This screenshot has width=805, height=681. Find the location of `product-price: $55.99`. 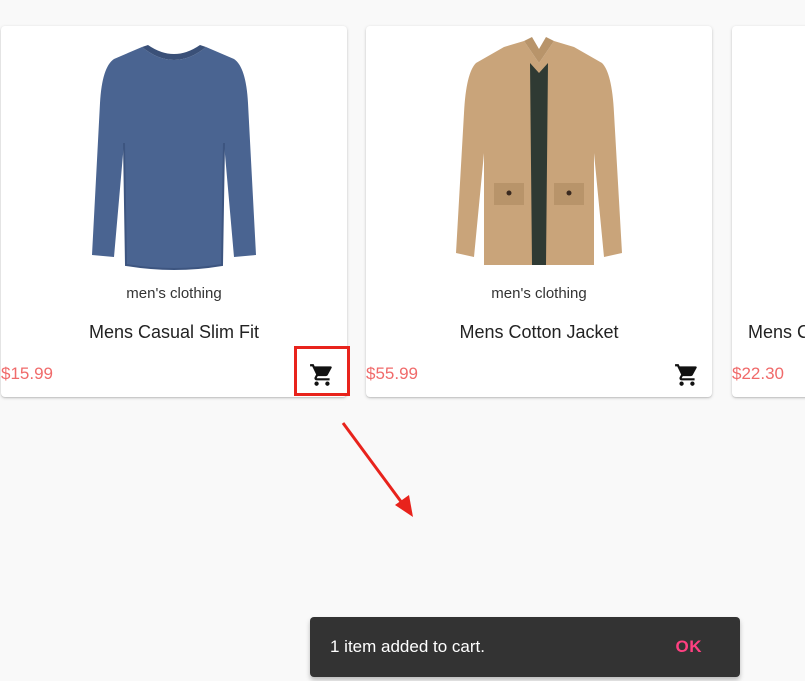

product-price: $55.99 is located at coordinates (392, 373).